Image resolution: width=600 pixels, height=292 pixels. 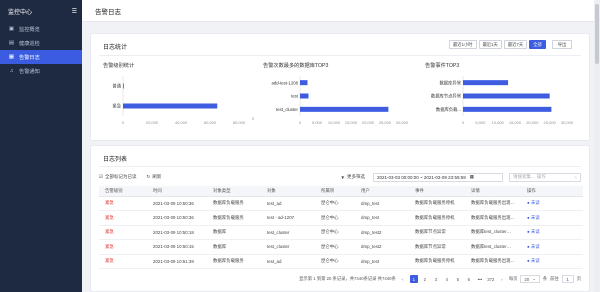 What do you see at coordinates (515, 122) in the screenshot?
I see `x-tick-label: 15,000` at bounding box center [515, 122].